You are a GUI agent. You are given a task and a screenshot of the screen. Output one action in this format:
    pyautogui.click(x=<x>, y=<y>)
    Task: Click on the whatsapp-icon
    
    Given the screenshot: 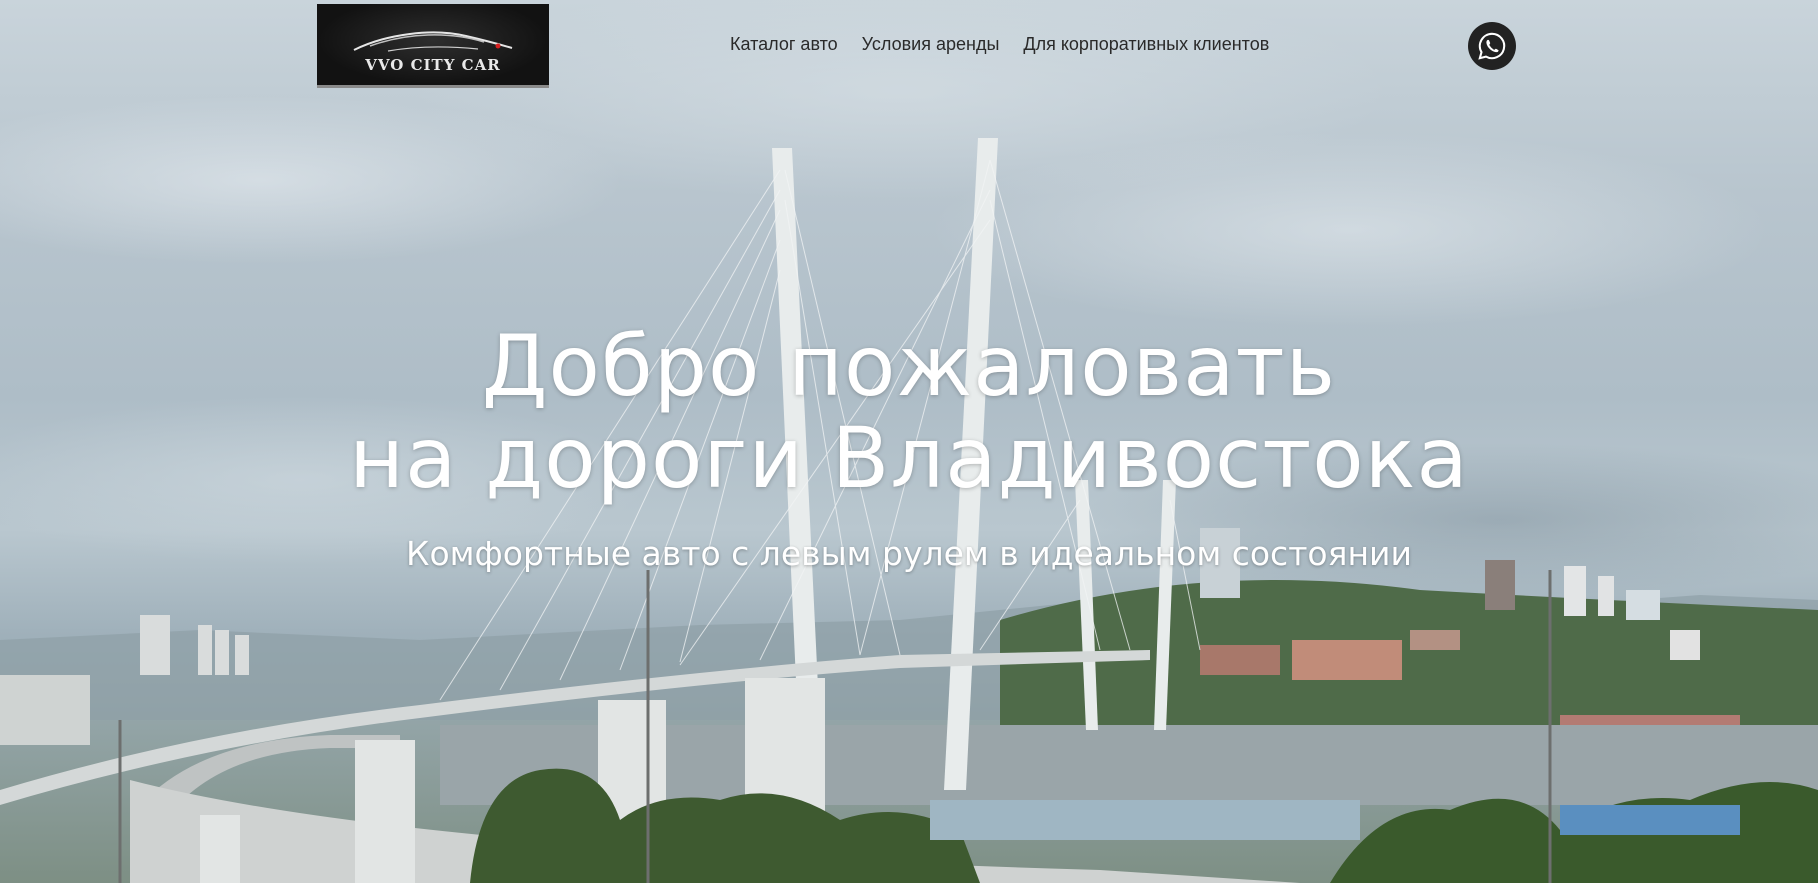 What is the action you would take?
    pyautogui.click(x=1492, y=46)
    